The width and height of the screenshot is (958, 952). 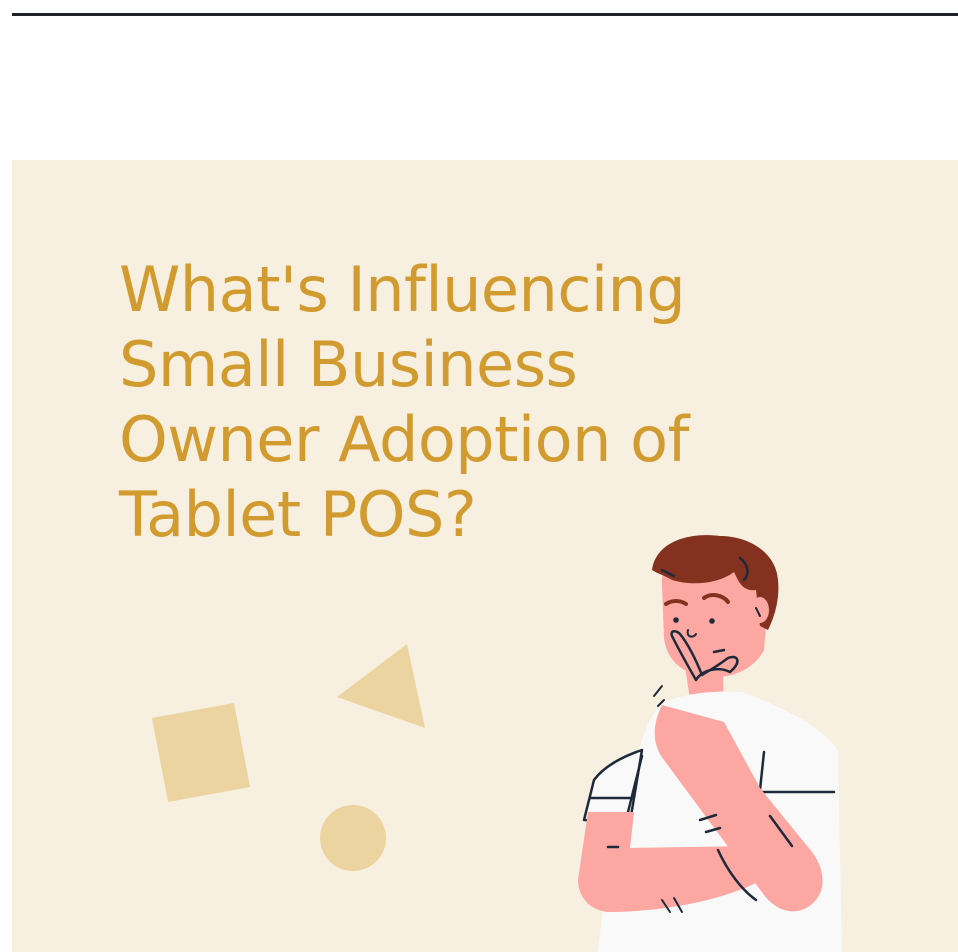 I want to click on thinking-man-illustration, so click(x=710, y=743).